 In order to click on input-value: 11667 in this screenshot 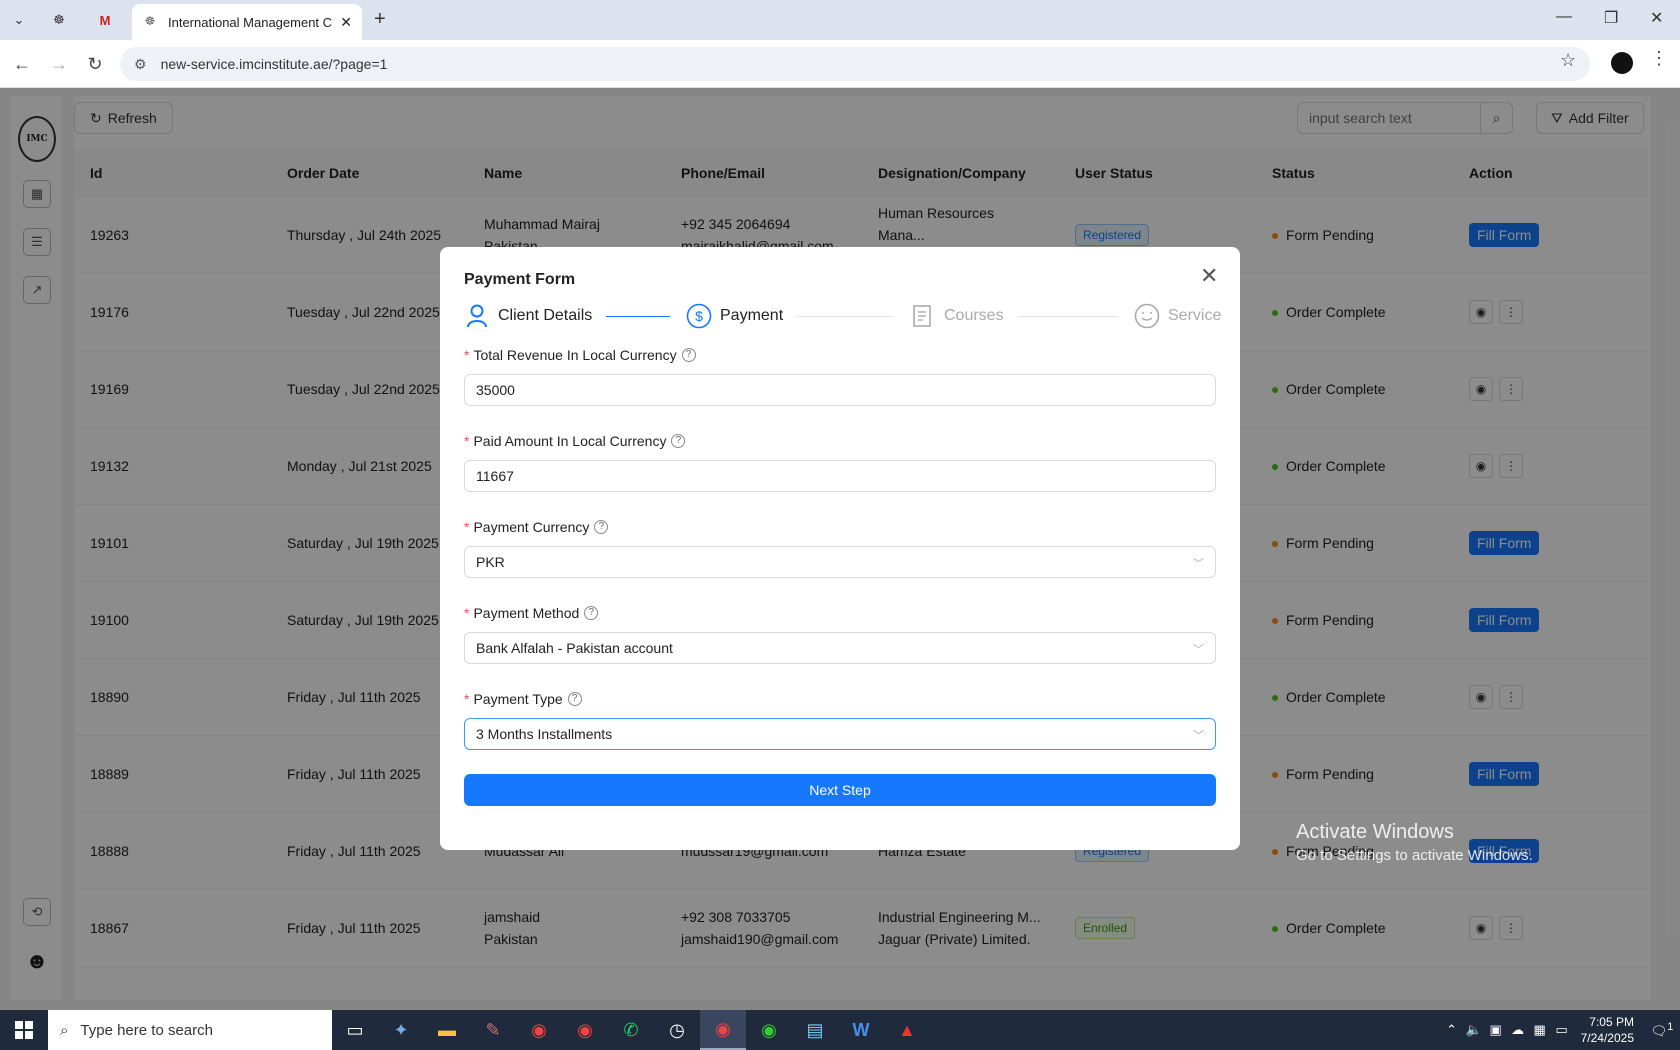, I will do `click(495, 476)`.